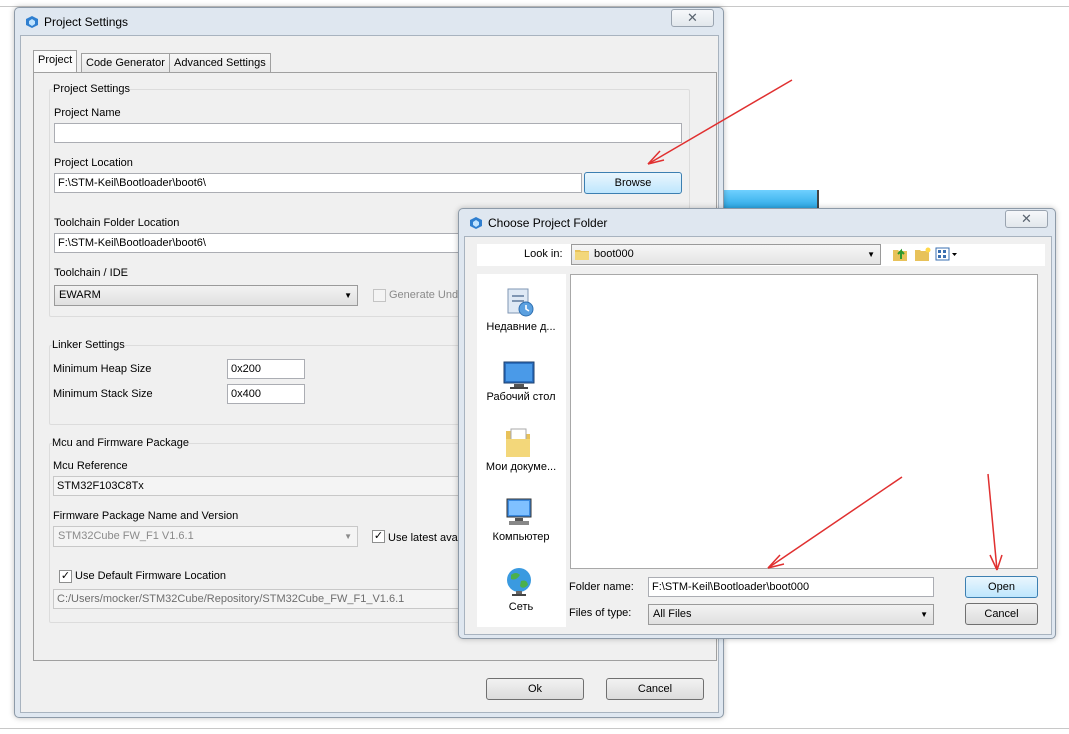  I want to click on arrow-to-browse, so click(720, 122).